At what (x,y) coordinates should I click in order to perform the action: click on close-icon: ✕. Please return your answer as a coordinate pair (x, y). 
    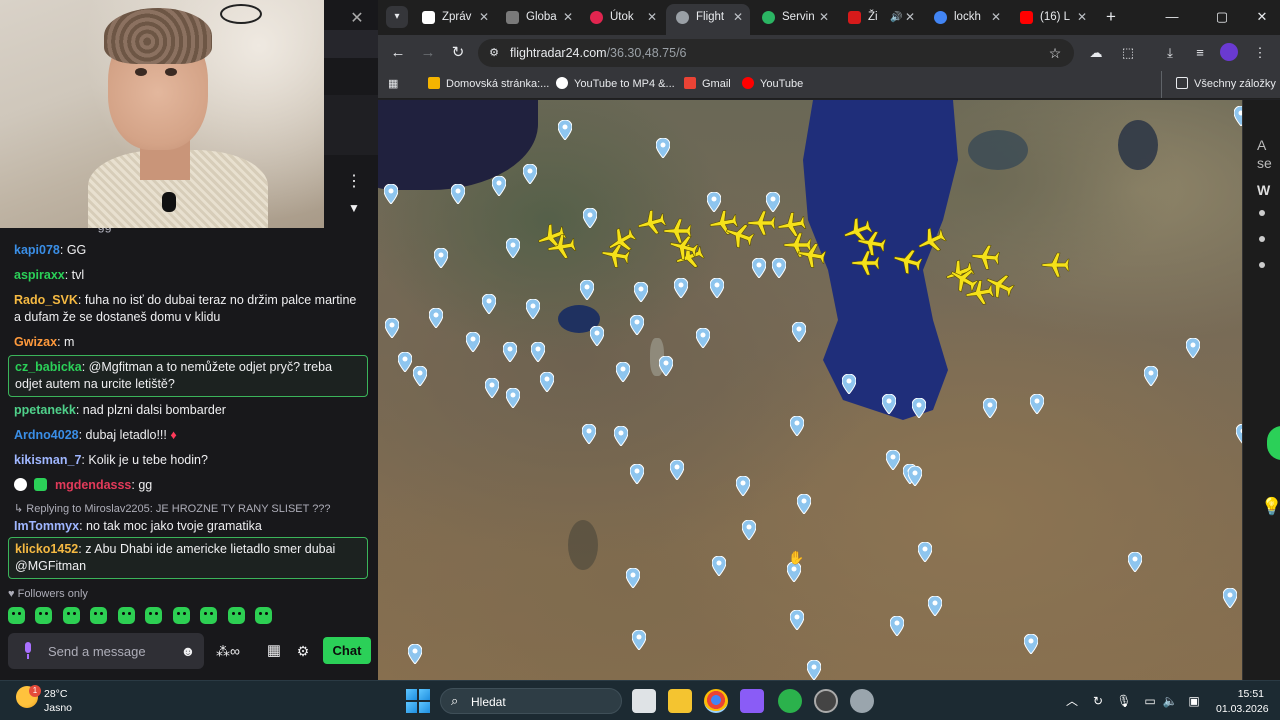
    Looking at the image, I should click on (357, 19).